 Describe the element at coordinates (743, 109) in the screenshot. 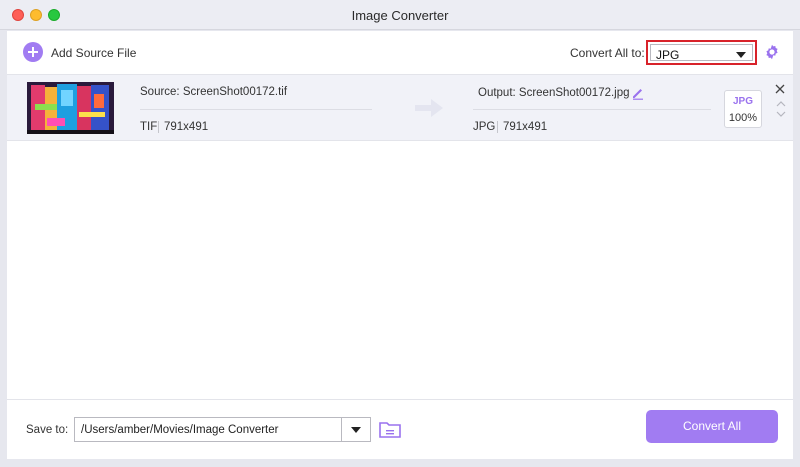

I see `output-format-card: JPG 100%` at that location.